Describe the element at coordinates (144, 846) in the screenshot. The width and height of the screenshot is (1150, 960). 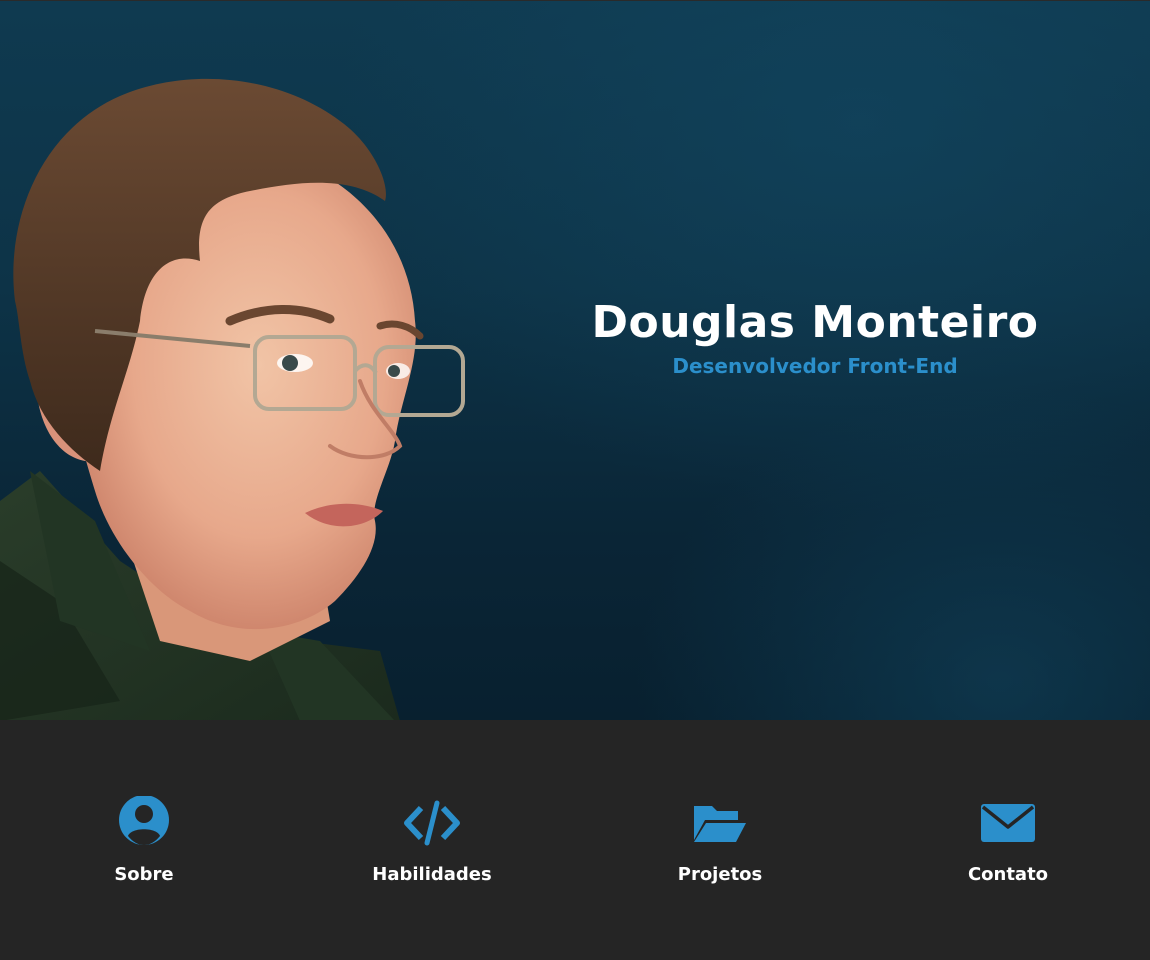
I see `nav-item-sobre: Sobre` at that location.